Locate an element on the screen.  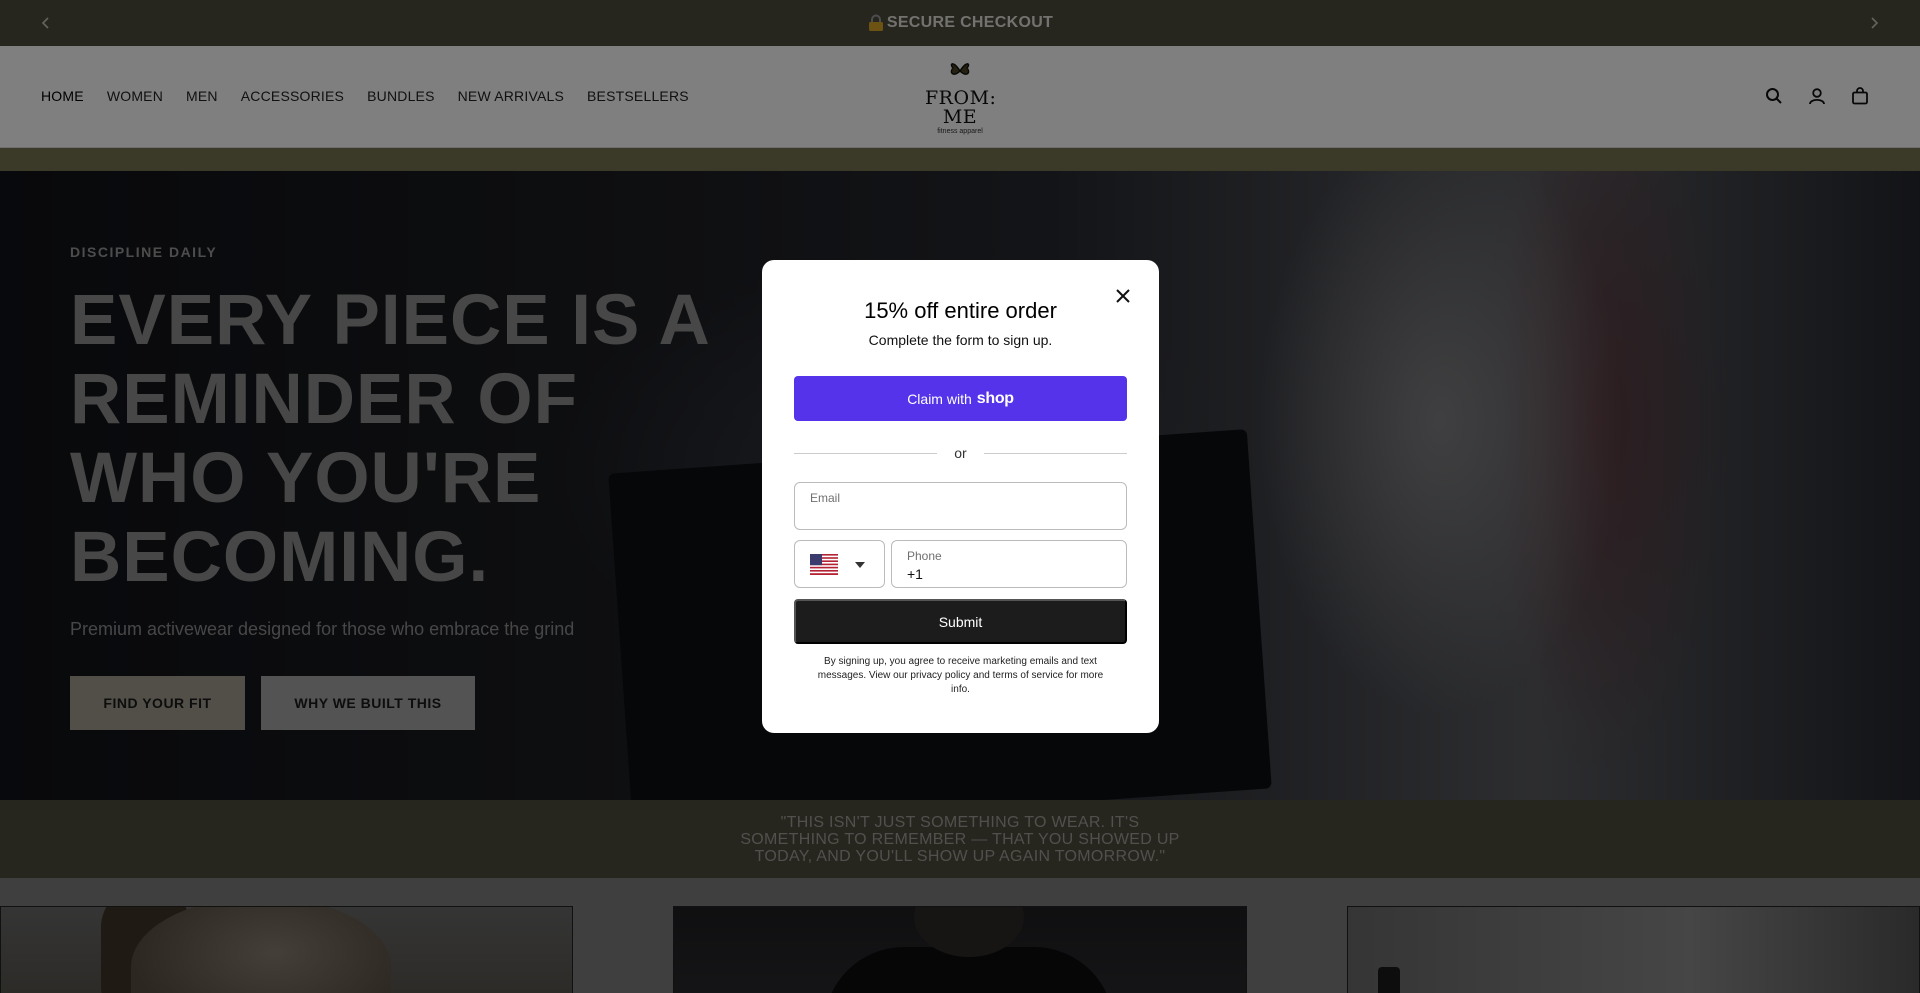
divider-line-right is located at coordinates (1055, 453).